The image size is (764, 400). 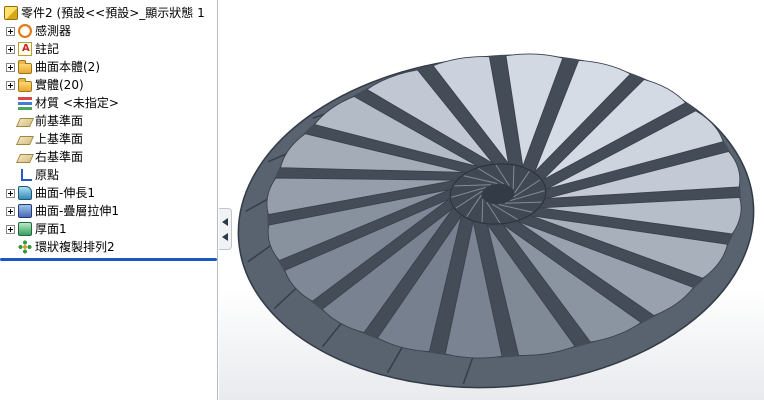 I want to click on circular-pattern-icon, so click(x=25, y=247).